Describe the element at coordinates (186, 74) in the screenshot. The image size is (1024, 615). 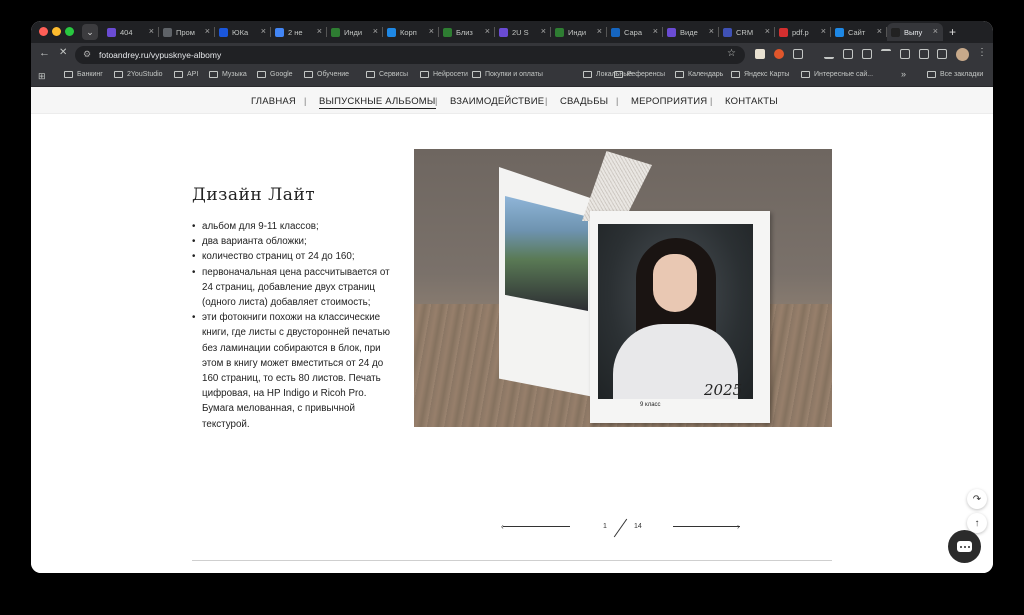
I see `bookmark-item: API` at that location.